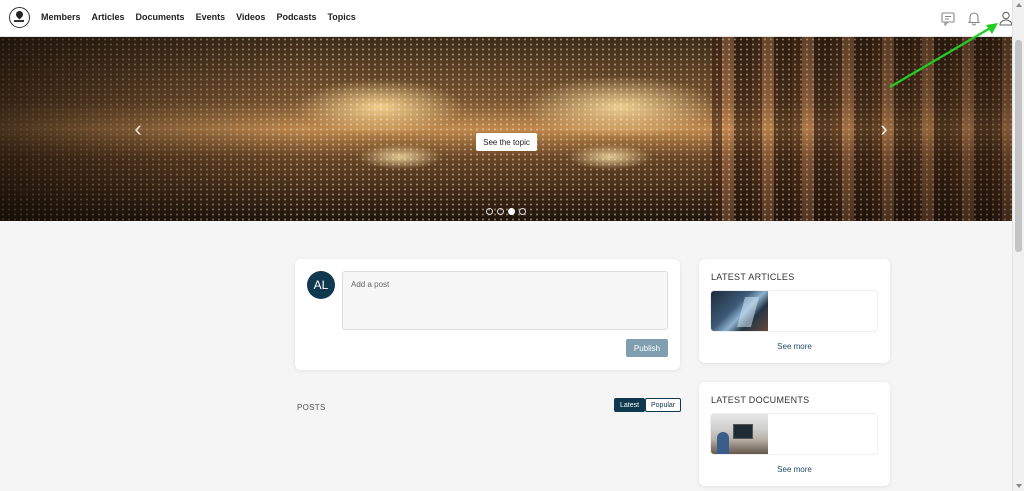  What do you see at coordinates (341, 17) in the screenshot?
I see `nav-topics: Topics` at bounding box center [341, 17].